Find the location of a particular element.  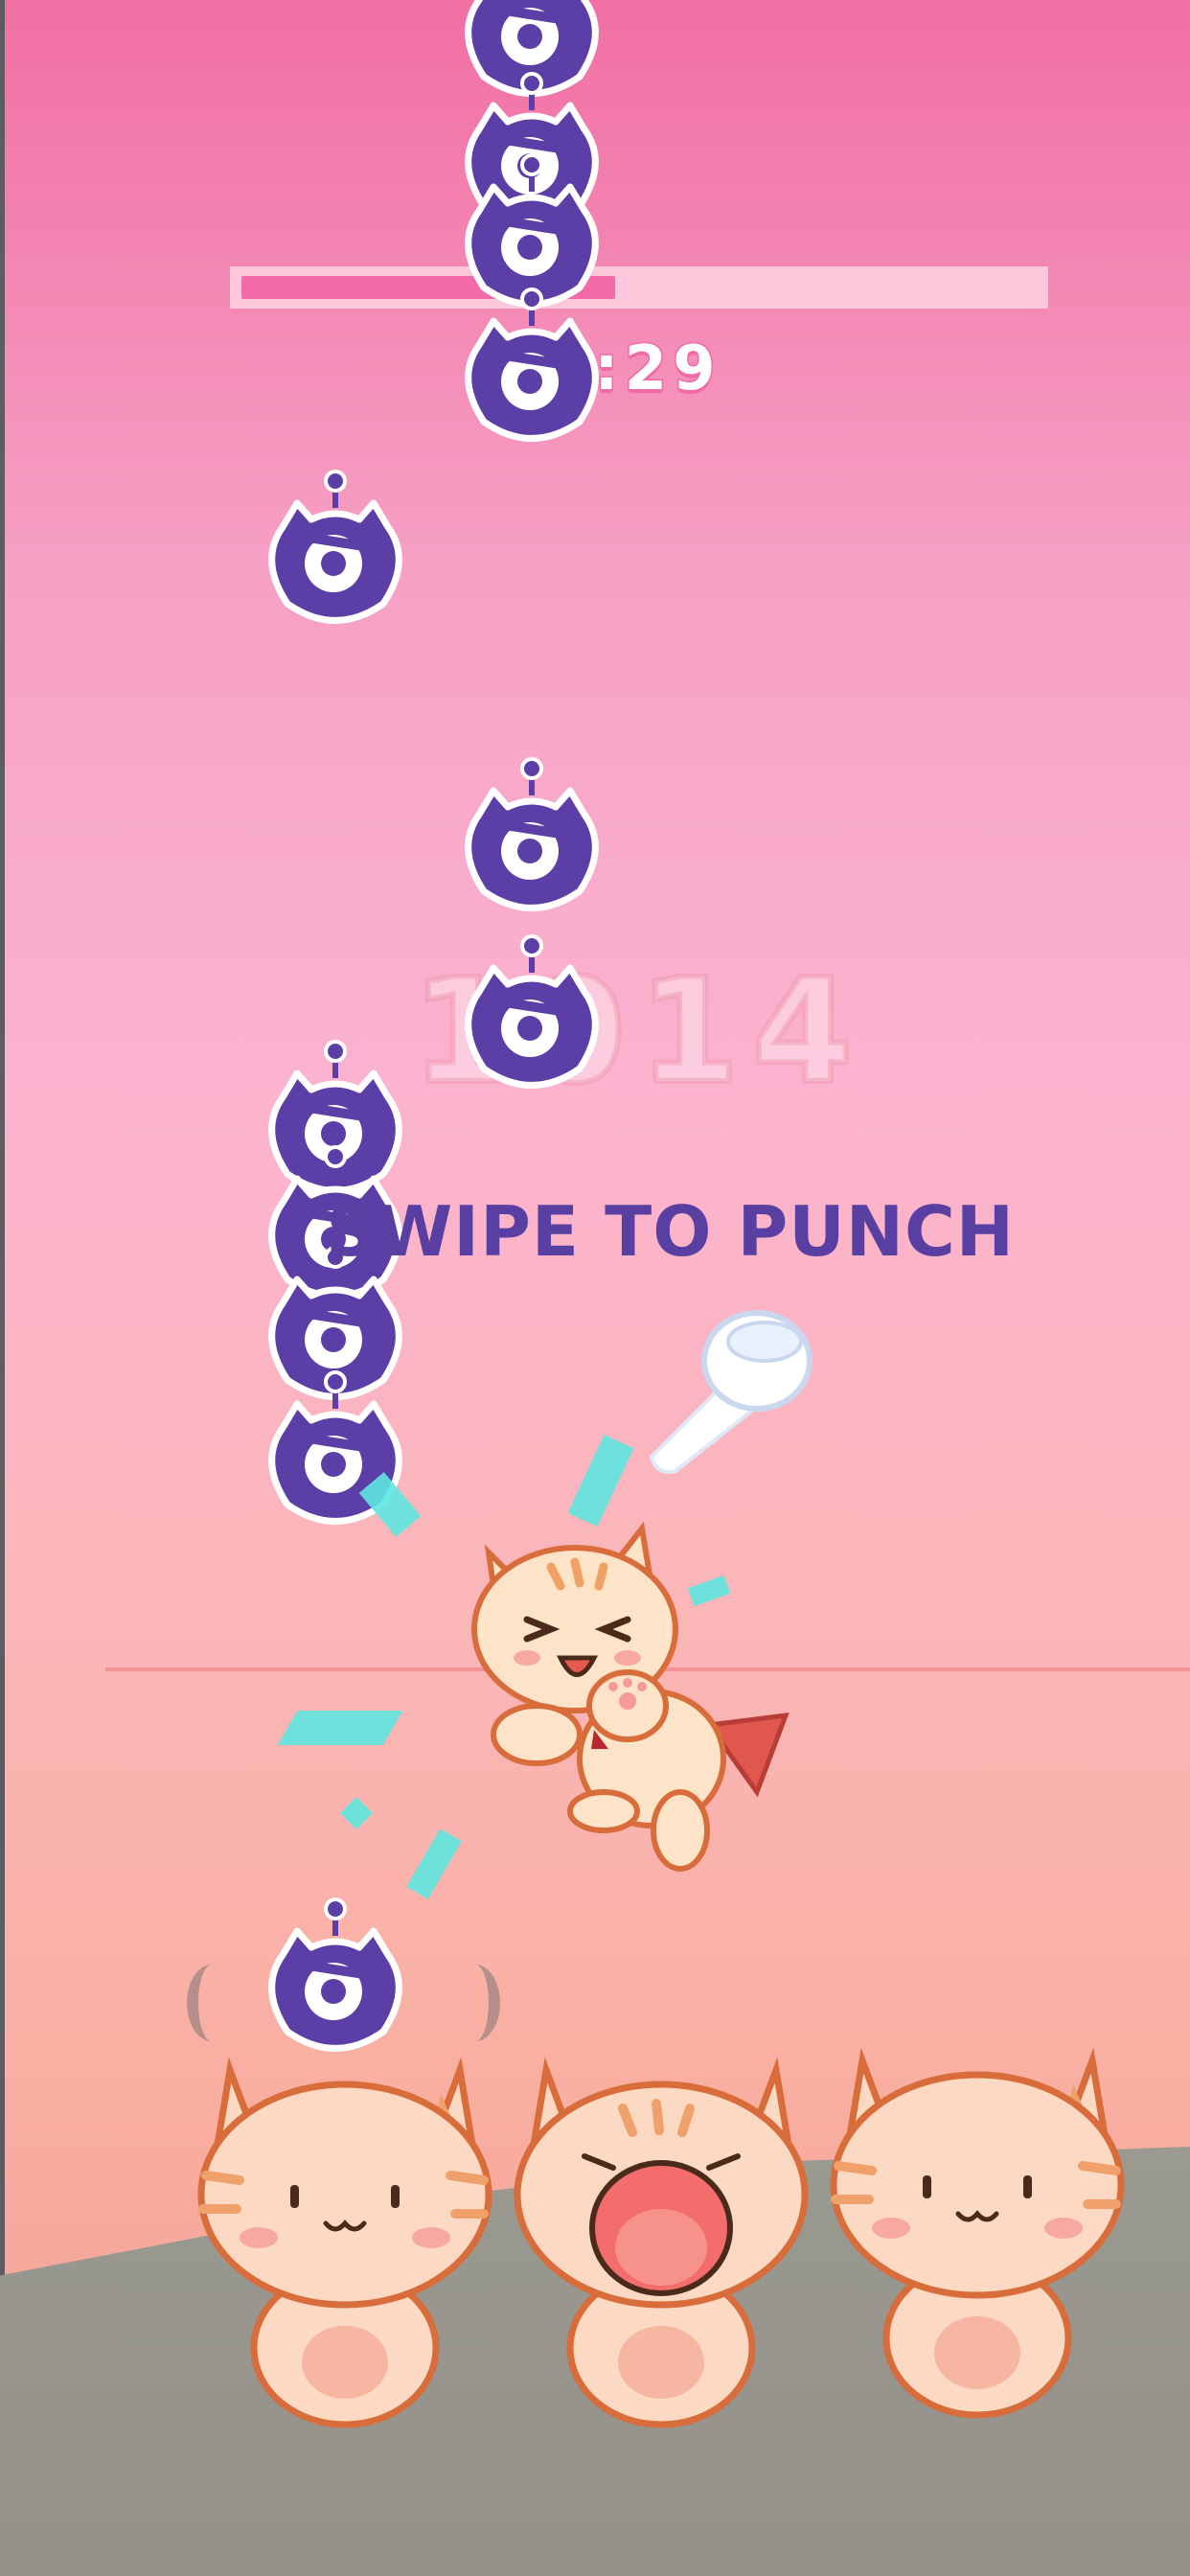

pointing-hand-icon is located at coordinates (728, 1385).